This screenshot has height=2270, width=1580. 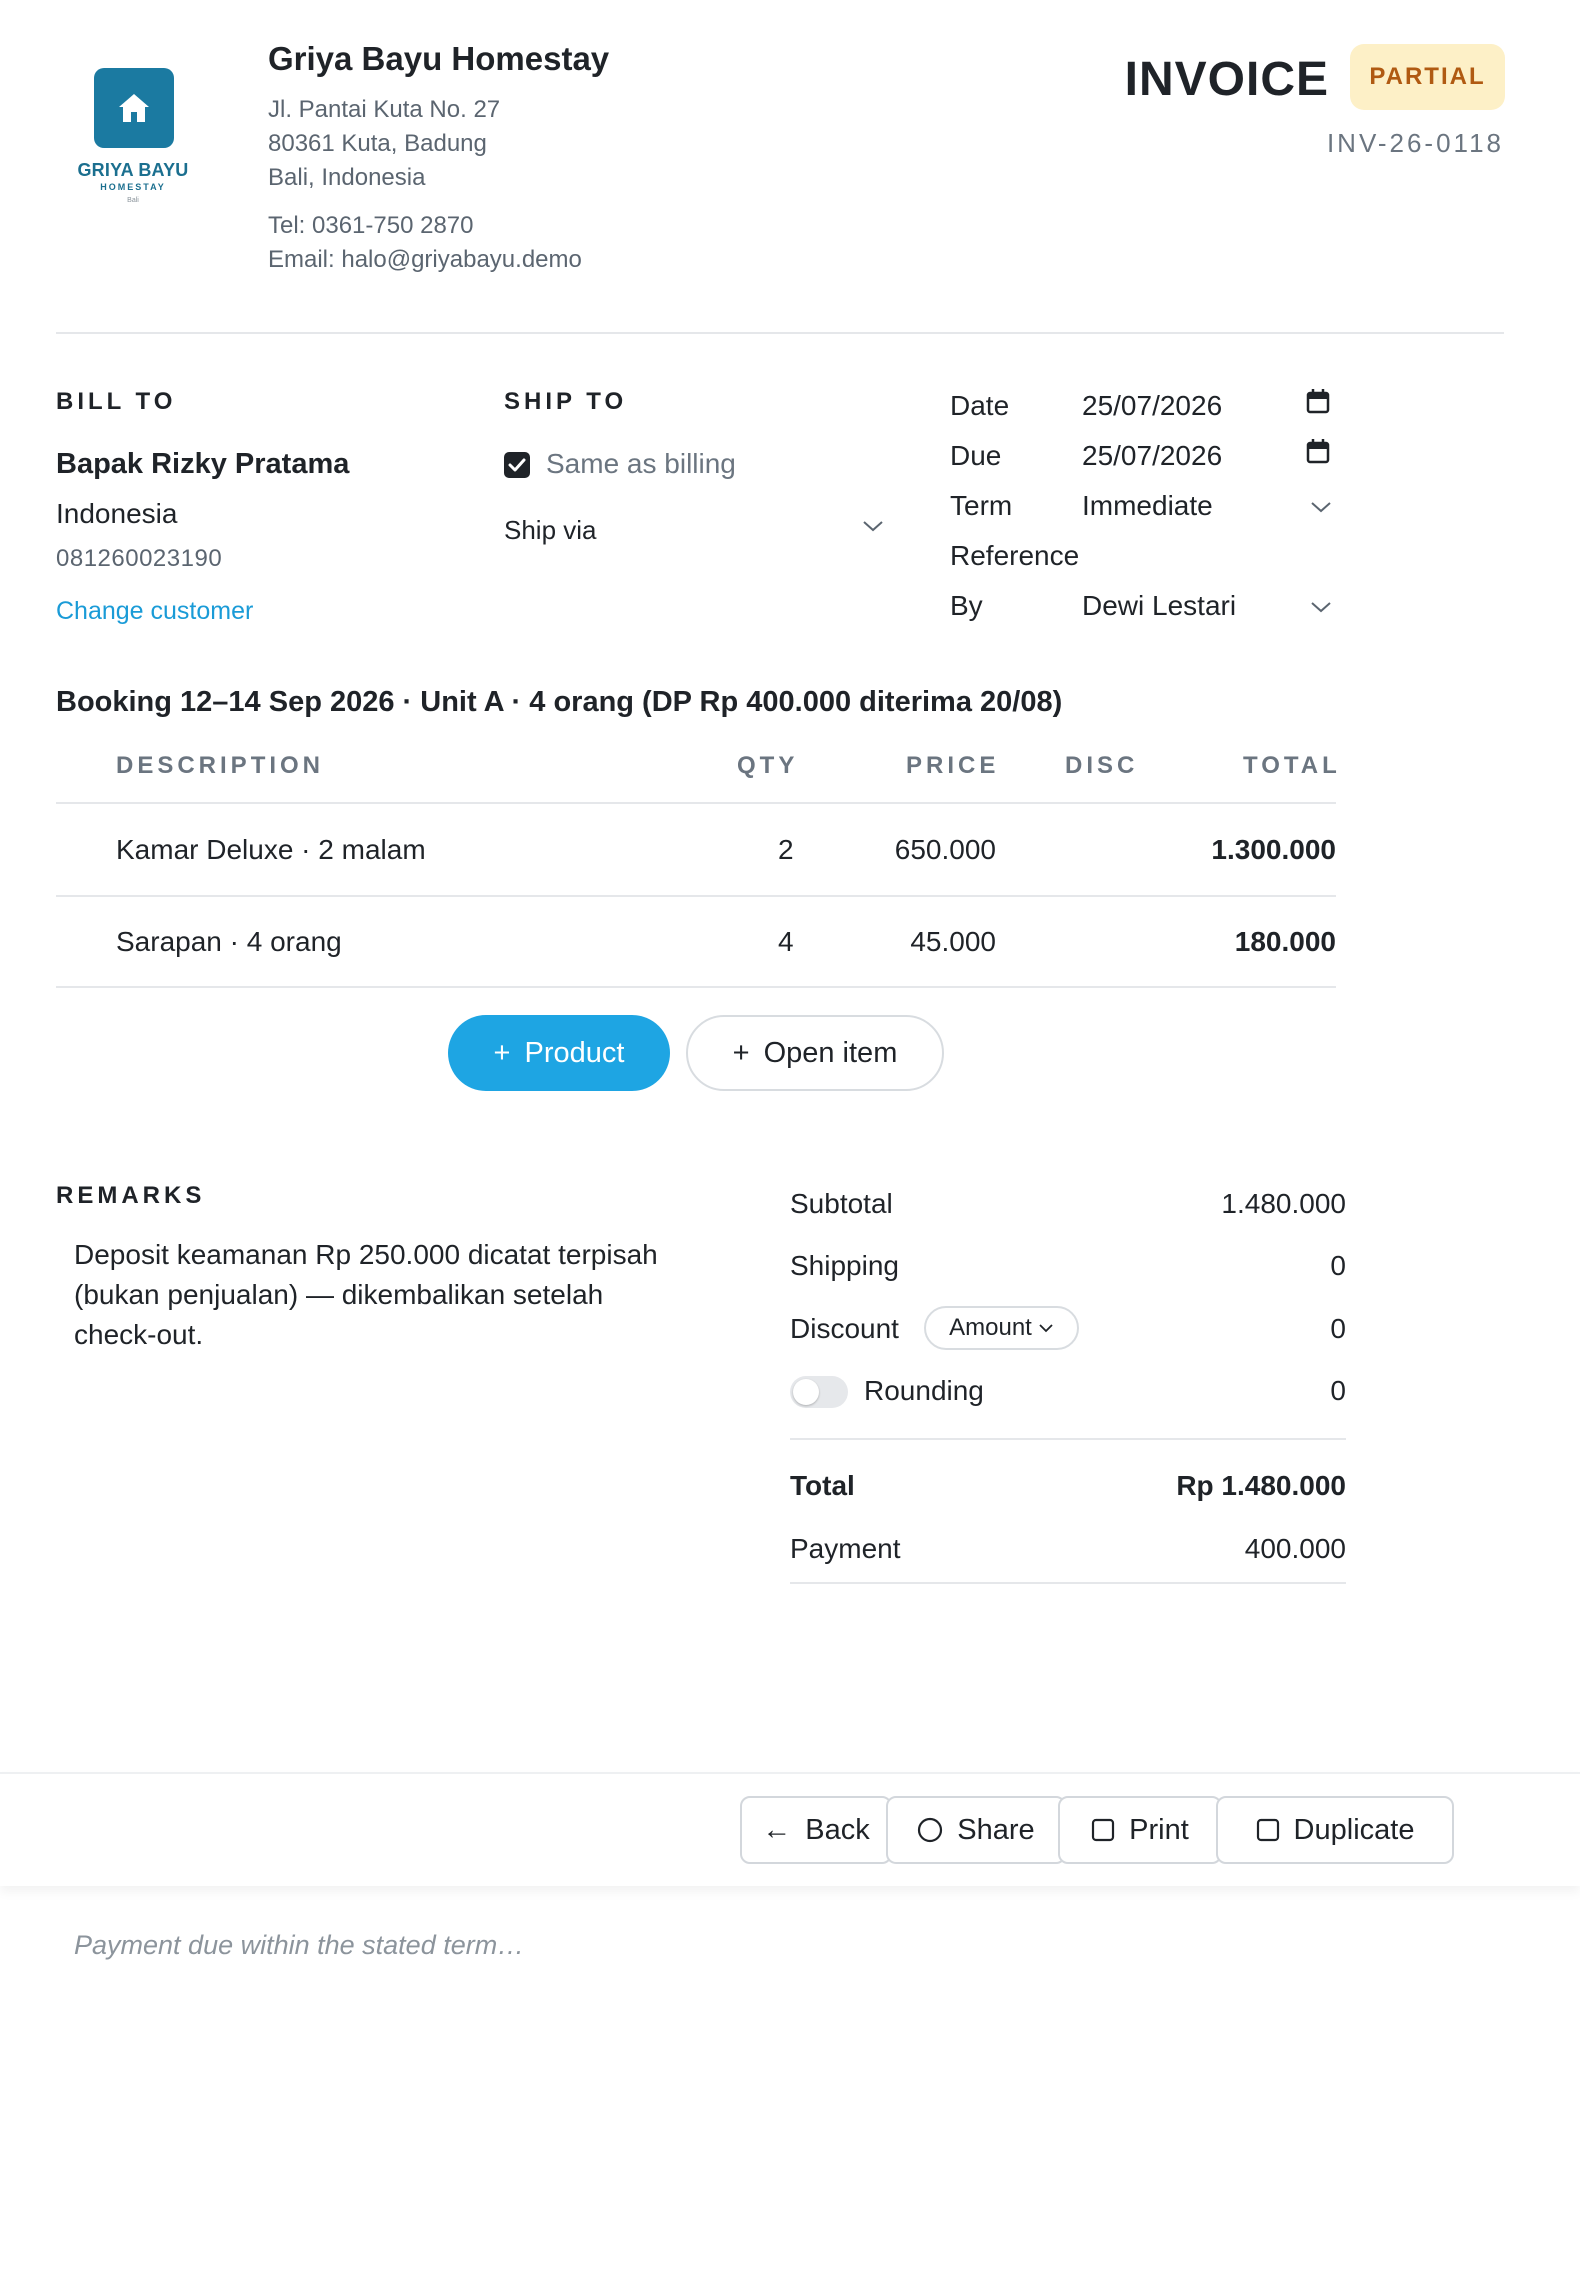 What do you see at coordinates (133, 200) in the screenshot?
I see `logo-location: Bali` at bounding box center [133, 200].